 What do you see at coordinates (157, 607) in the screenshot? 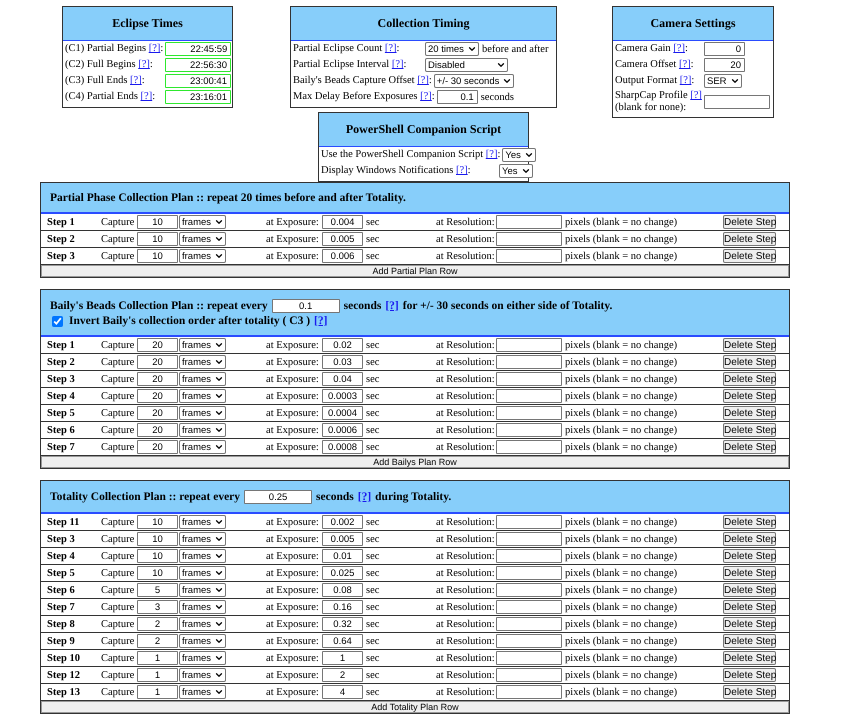
I see `count-field: 3` at bounding box center [157, 607].